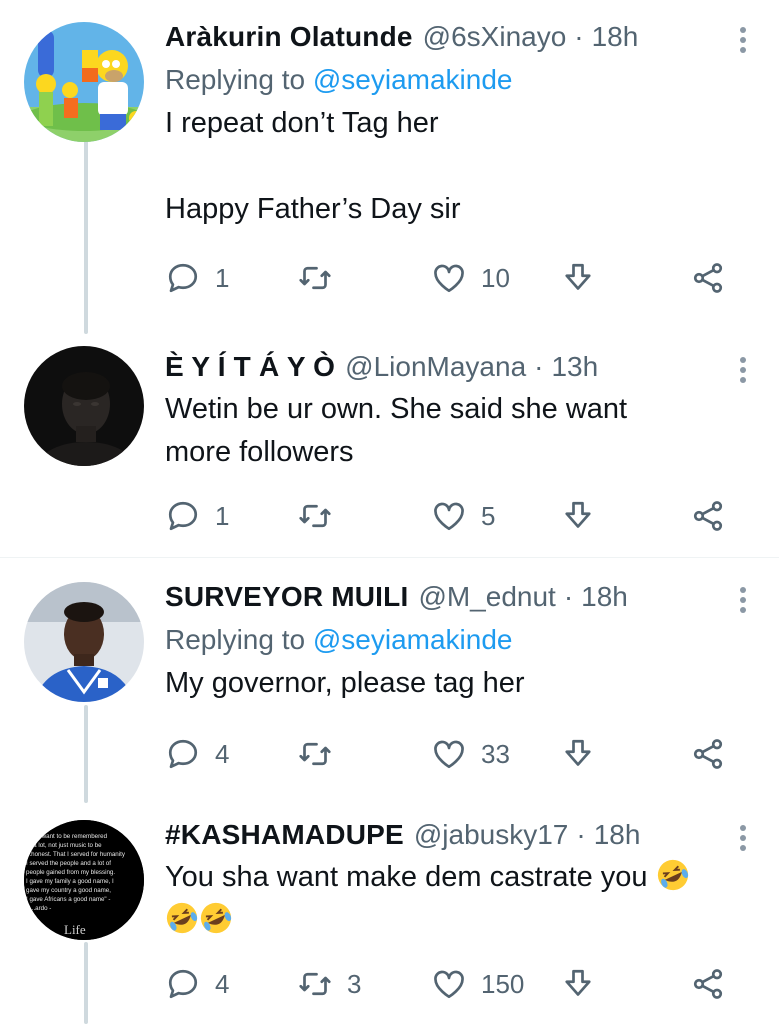 Image resolution: width=779 pixels, height=1024 pixels. I want to click on dark-portrait-avatar-icon, so click(84, 406).